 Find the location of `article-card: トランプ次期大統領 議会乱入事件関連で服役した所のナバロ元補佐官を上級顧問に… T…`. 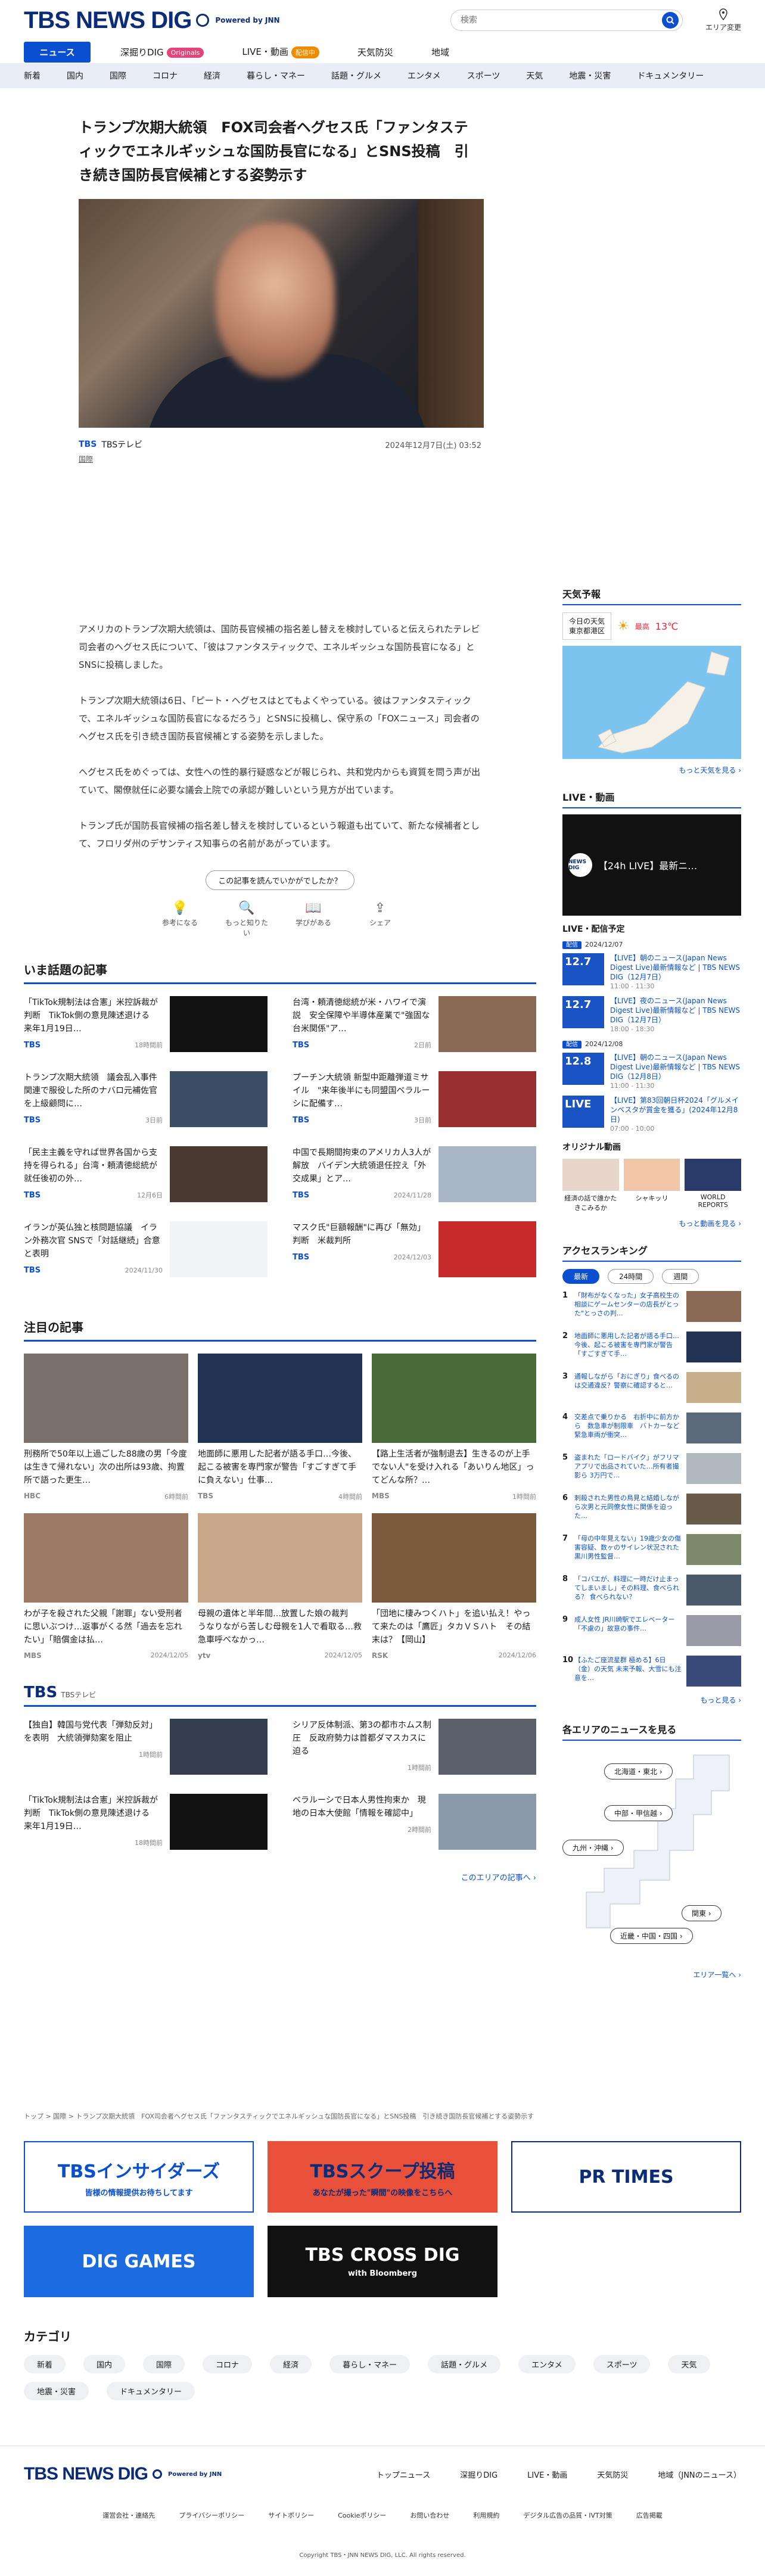

article-card: トランプ次期大統領 議会乱入事件関連で服役した所のナバロ元補佐官を上級顧問に… T… is located at coordinates (146, 1104).